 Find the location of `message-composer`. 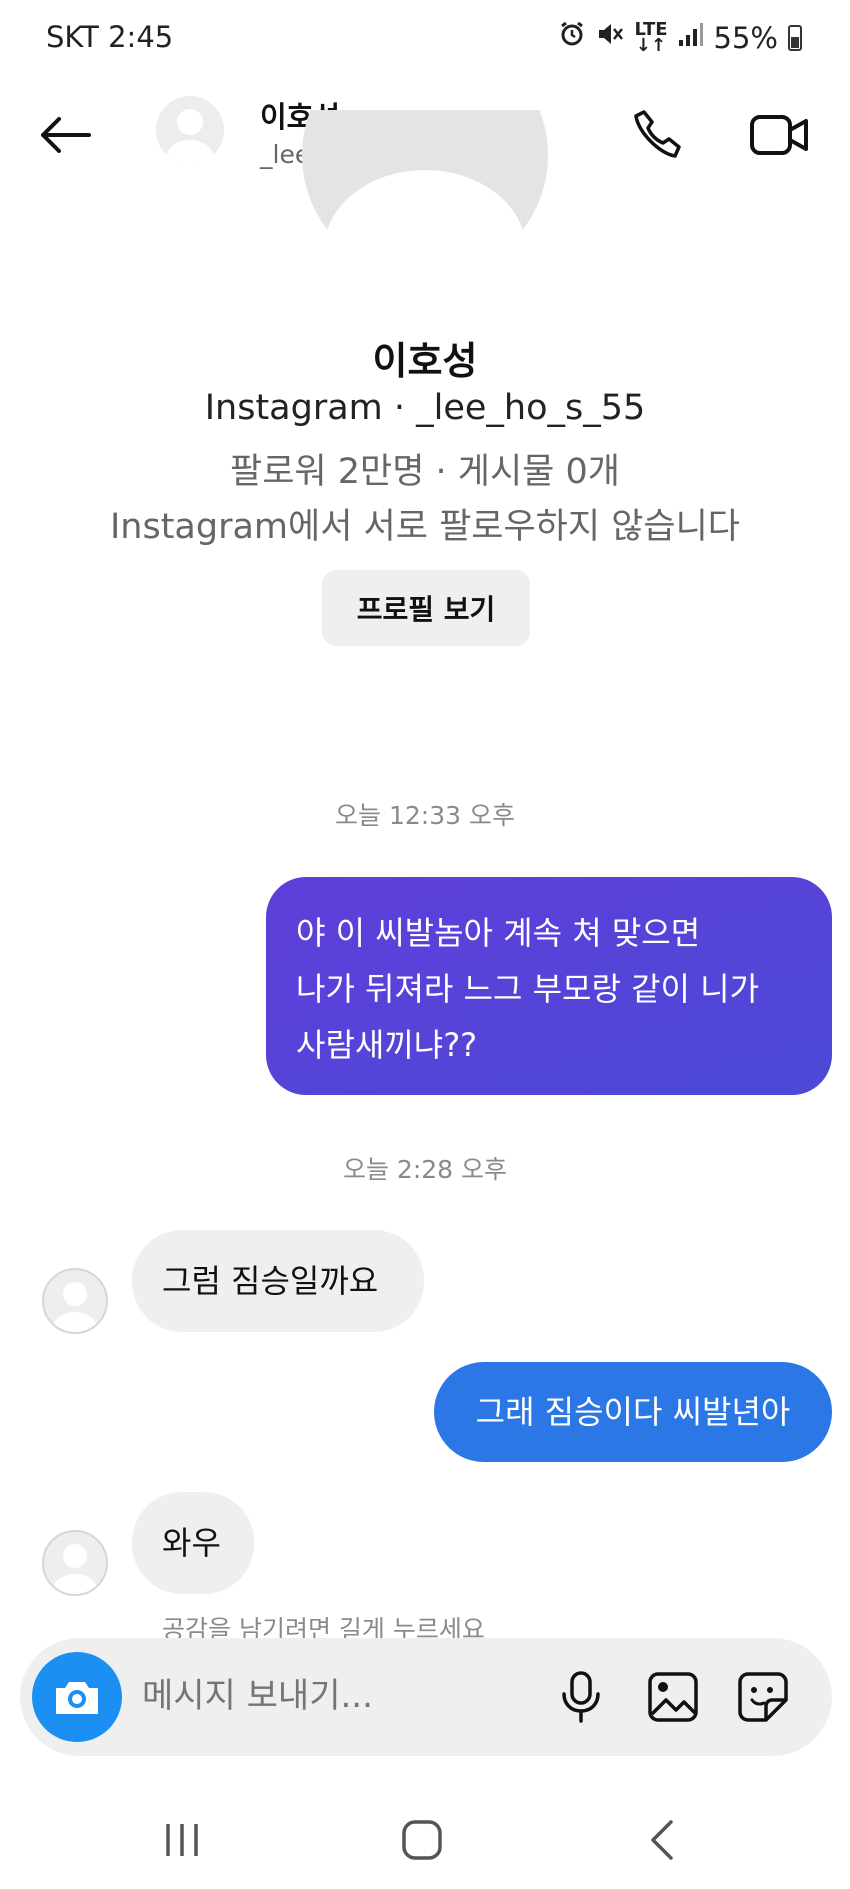

message-composer is located at coordinates (426, 1697).